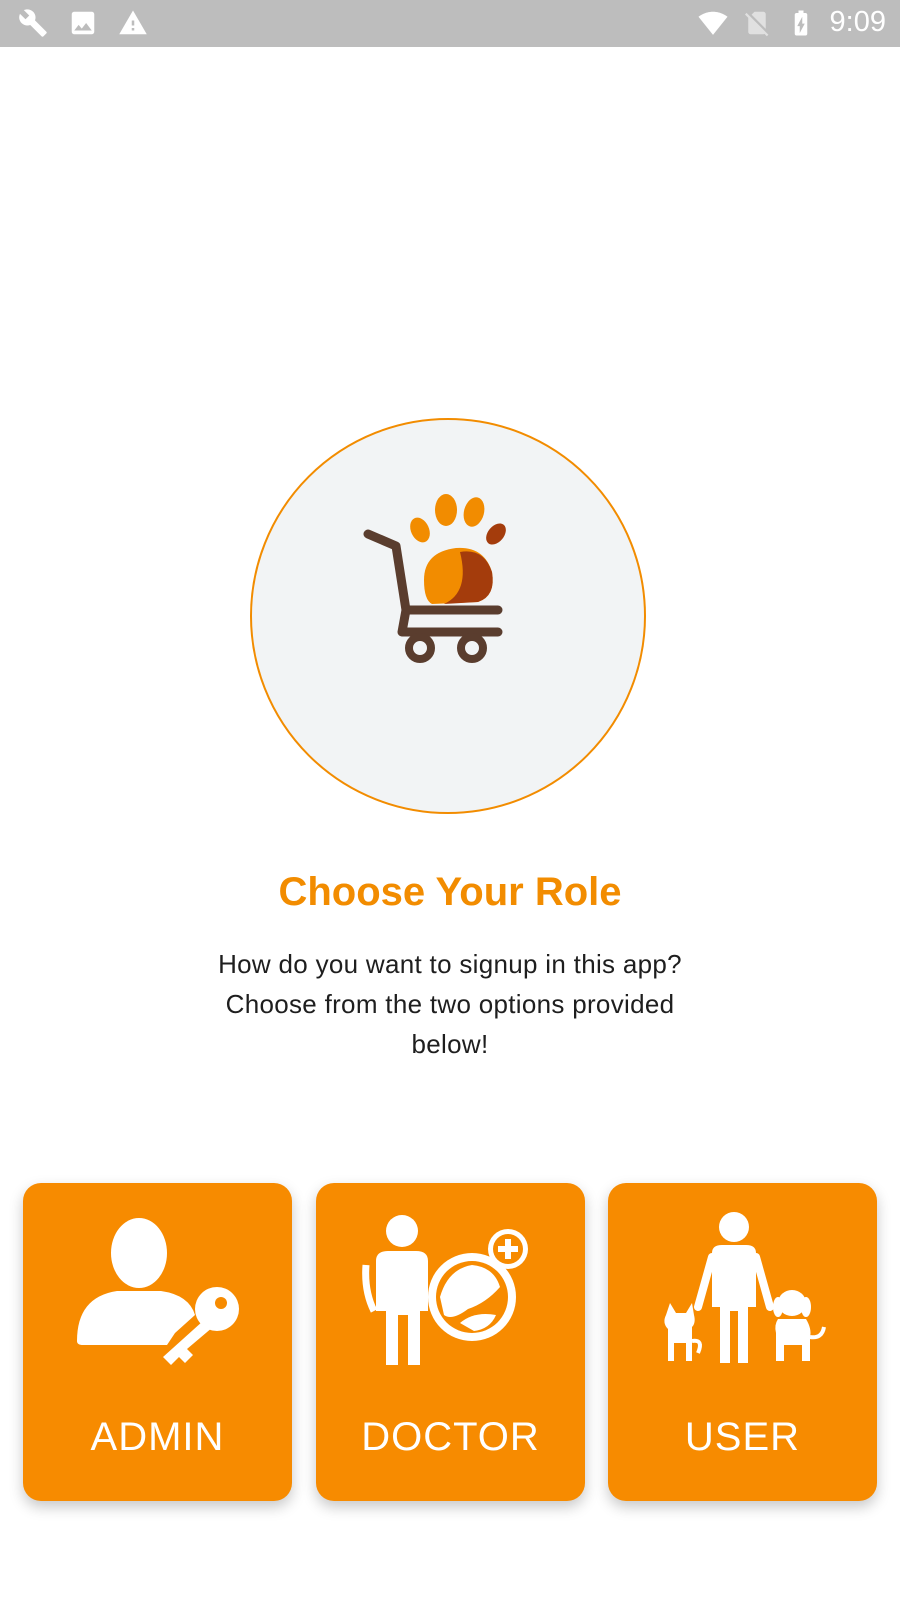 Image resolution: width=900 pixels, height=1600 pixels. What do you see at coordinates (450, 1044) in the screenshot?
I see `subtitle-line: below!` at bounding box center [450, 1044].